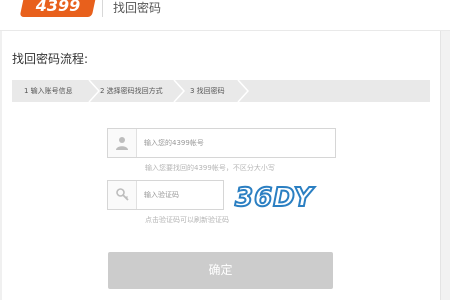 This screenshot has width=450, height=300. I want to click on section-title: 找回密码流程:, so click(50, 59).